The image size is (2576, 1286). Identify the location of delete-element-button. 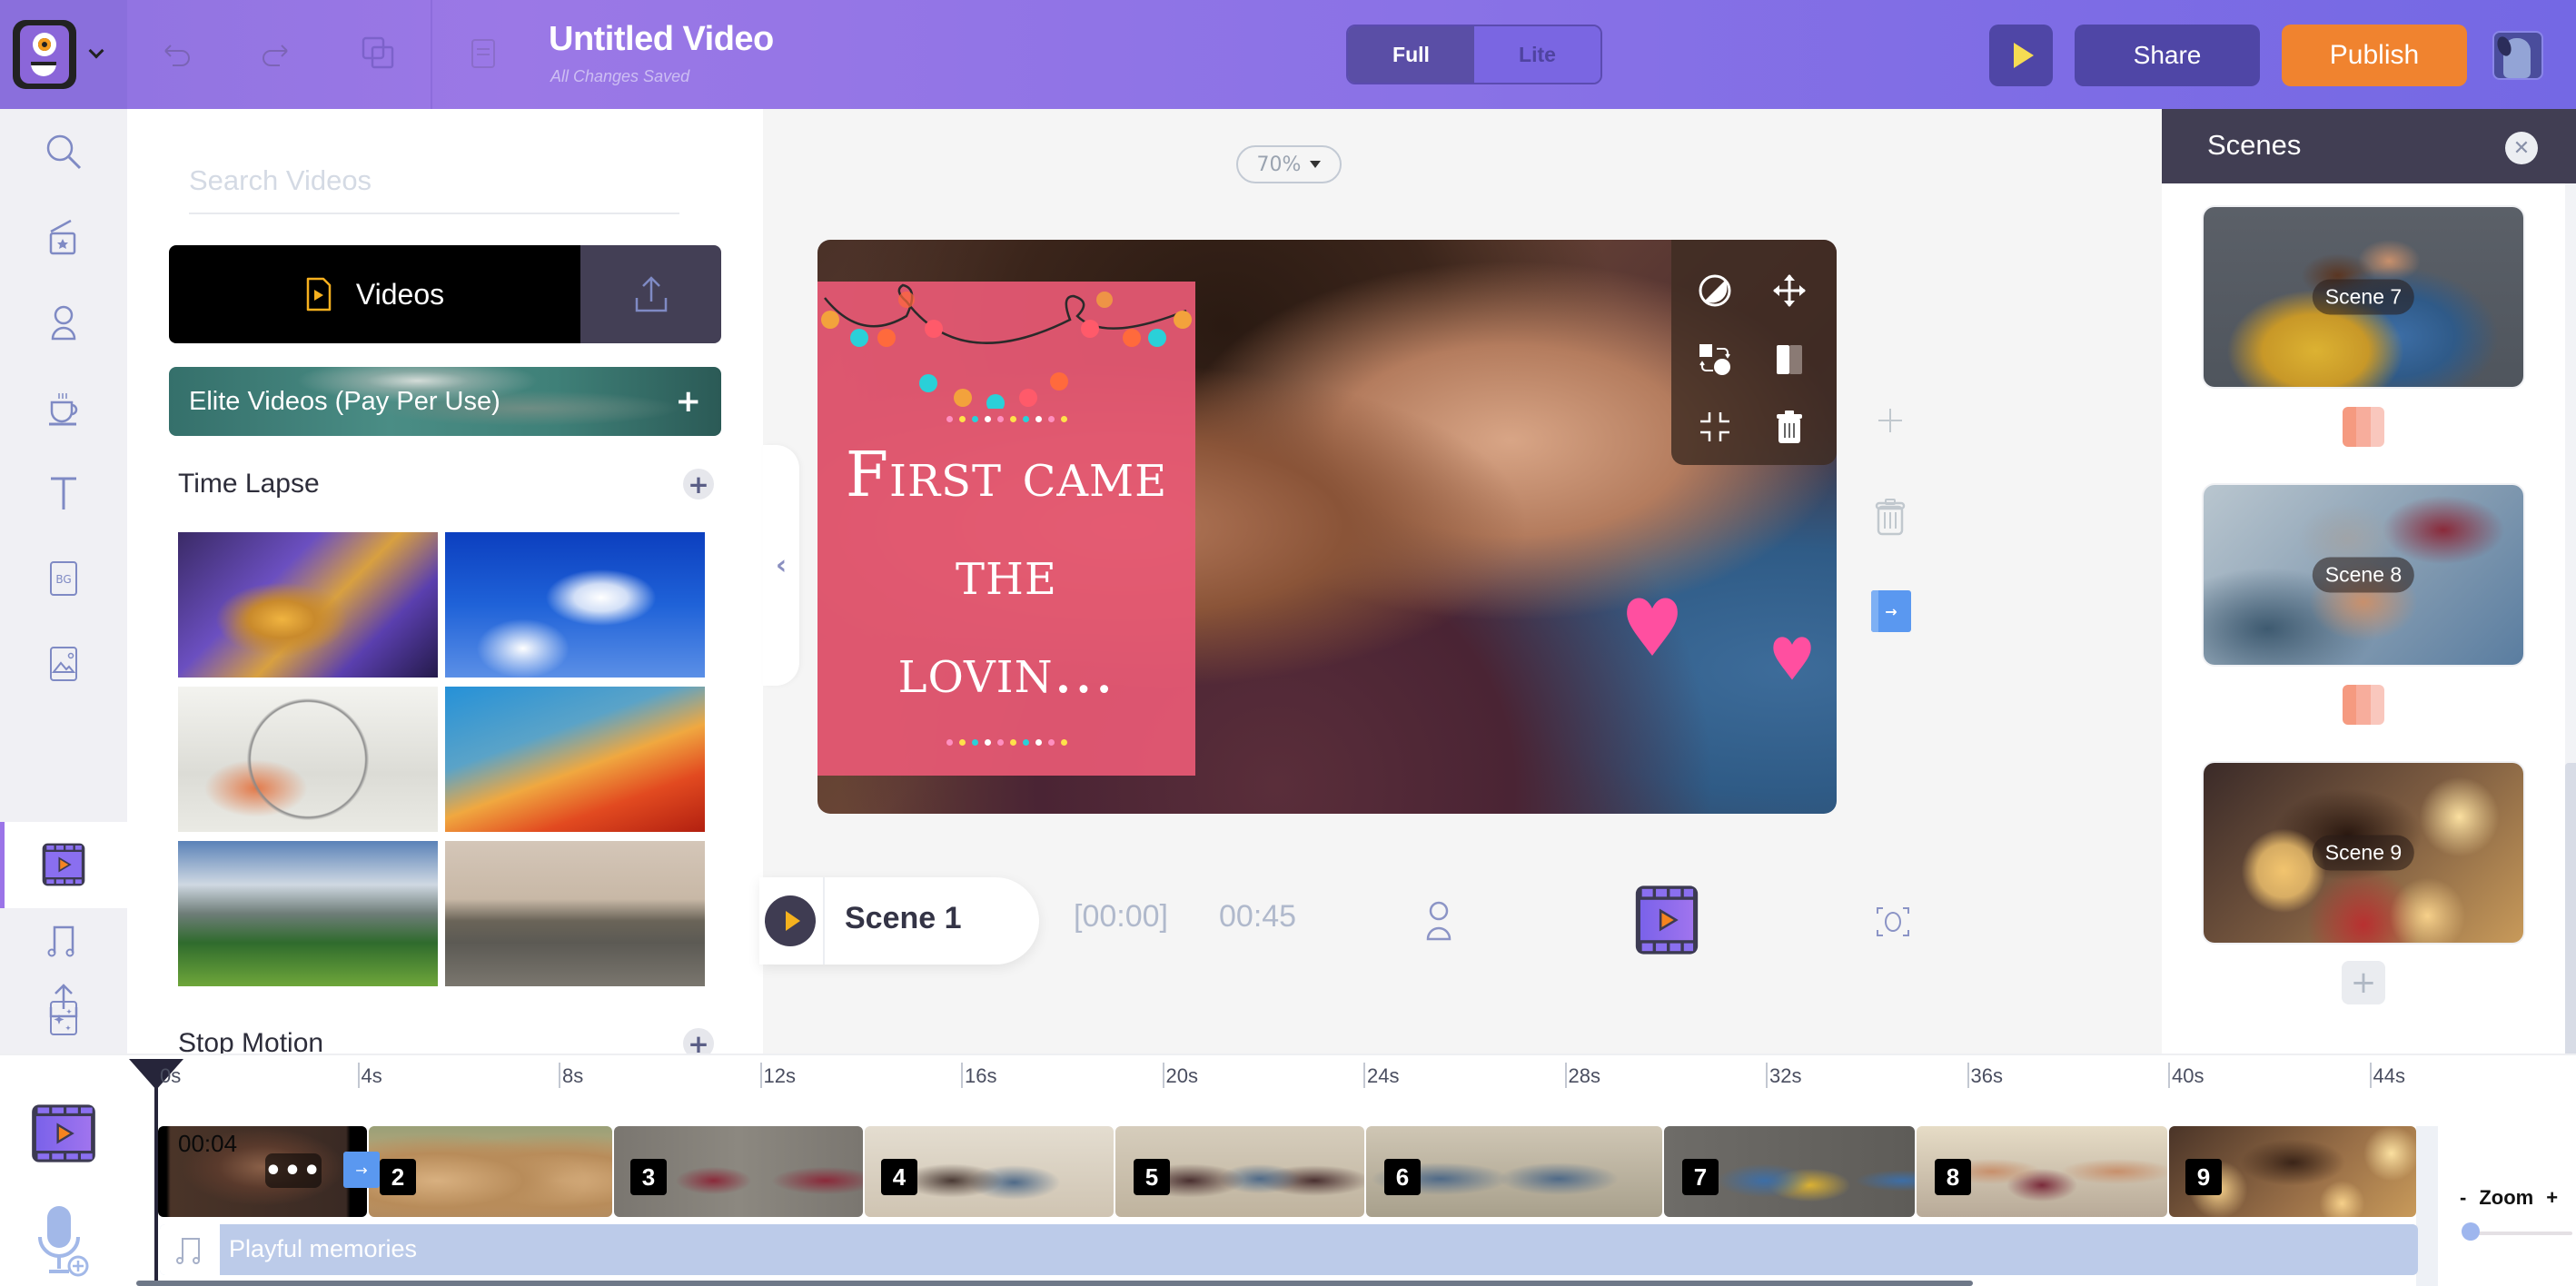
(1789, 427).